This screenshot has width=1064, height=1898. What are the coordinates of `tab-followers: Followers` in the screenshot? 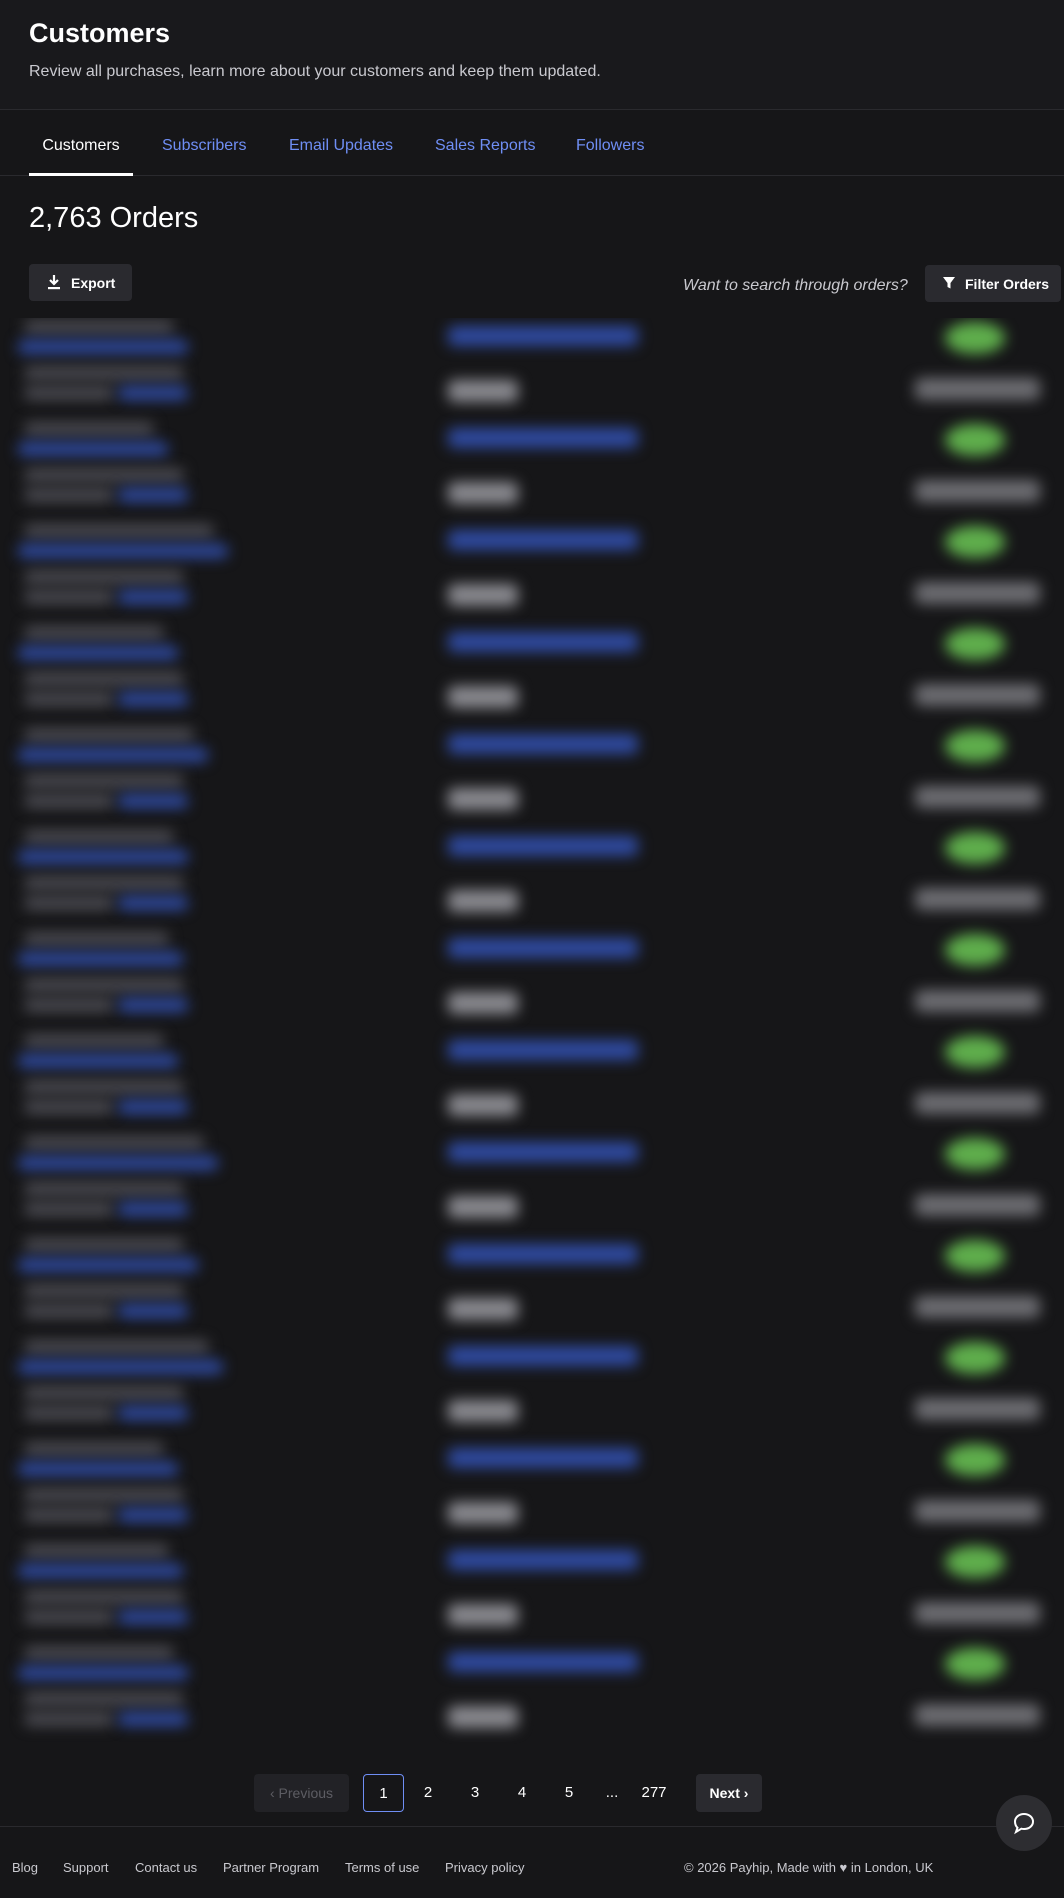 It's located at (610, 143).